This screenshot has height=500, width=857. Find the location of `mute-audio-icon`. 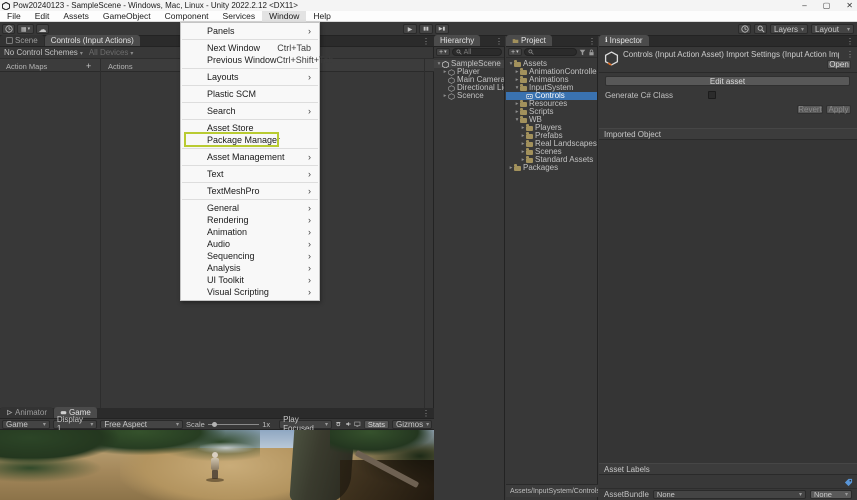

mute-audio-icon is located at coordinates (348, 424).